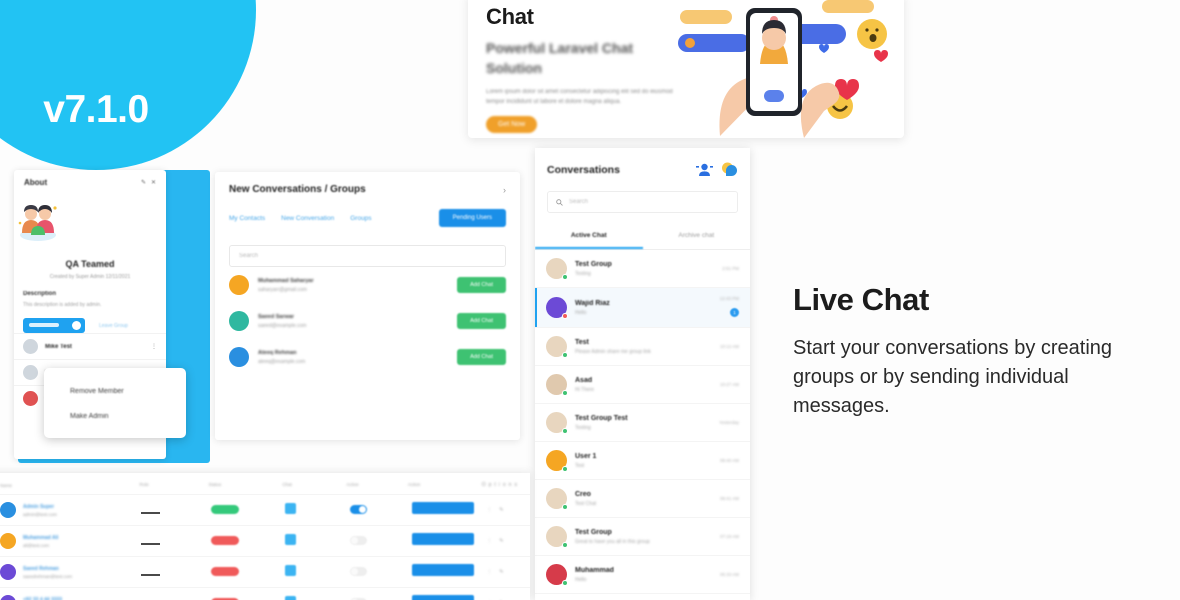 The width and height of the screenshot is (1180, 600). What do you see at coordinates (90, 346) in the screenshot?
I see `list-item: Mike Test ⋮` at bounding box center [90, 346].